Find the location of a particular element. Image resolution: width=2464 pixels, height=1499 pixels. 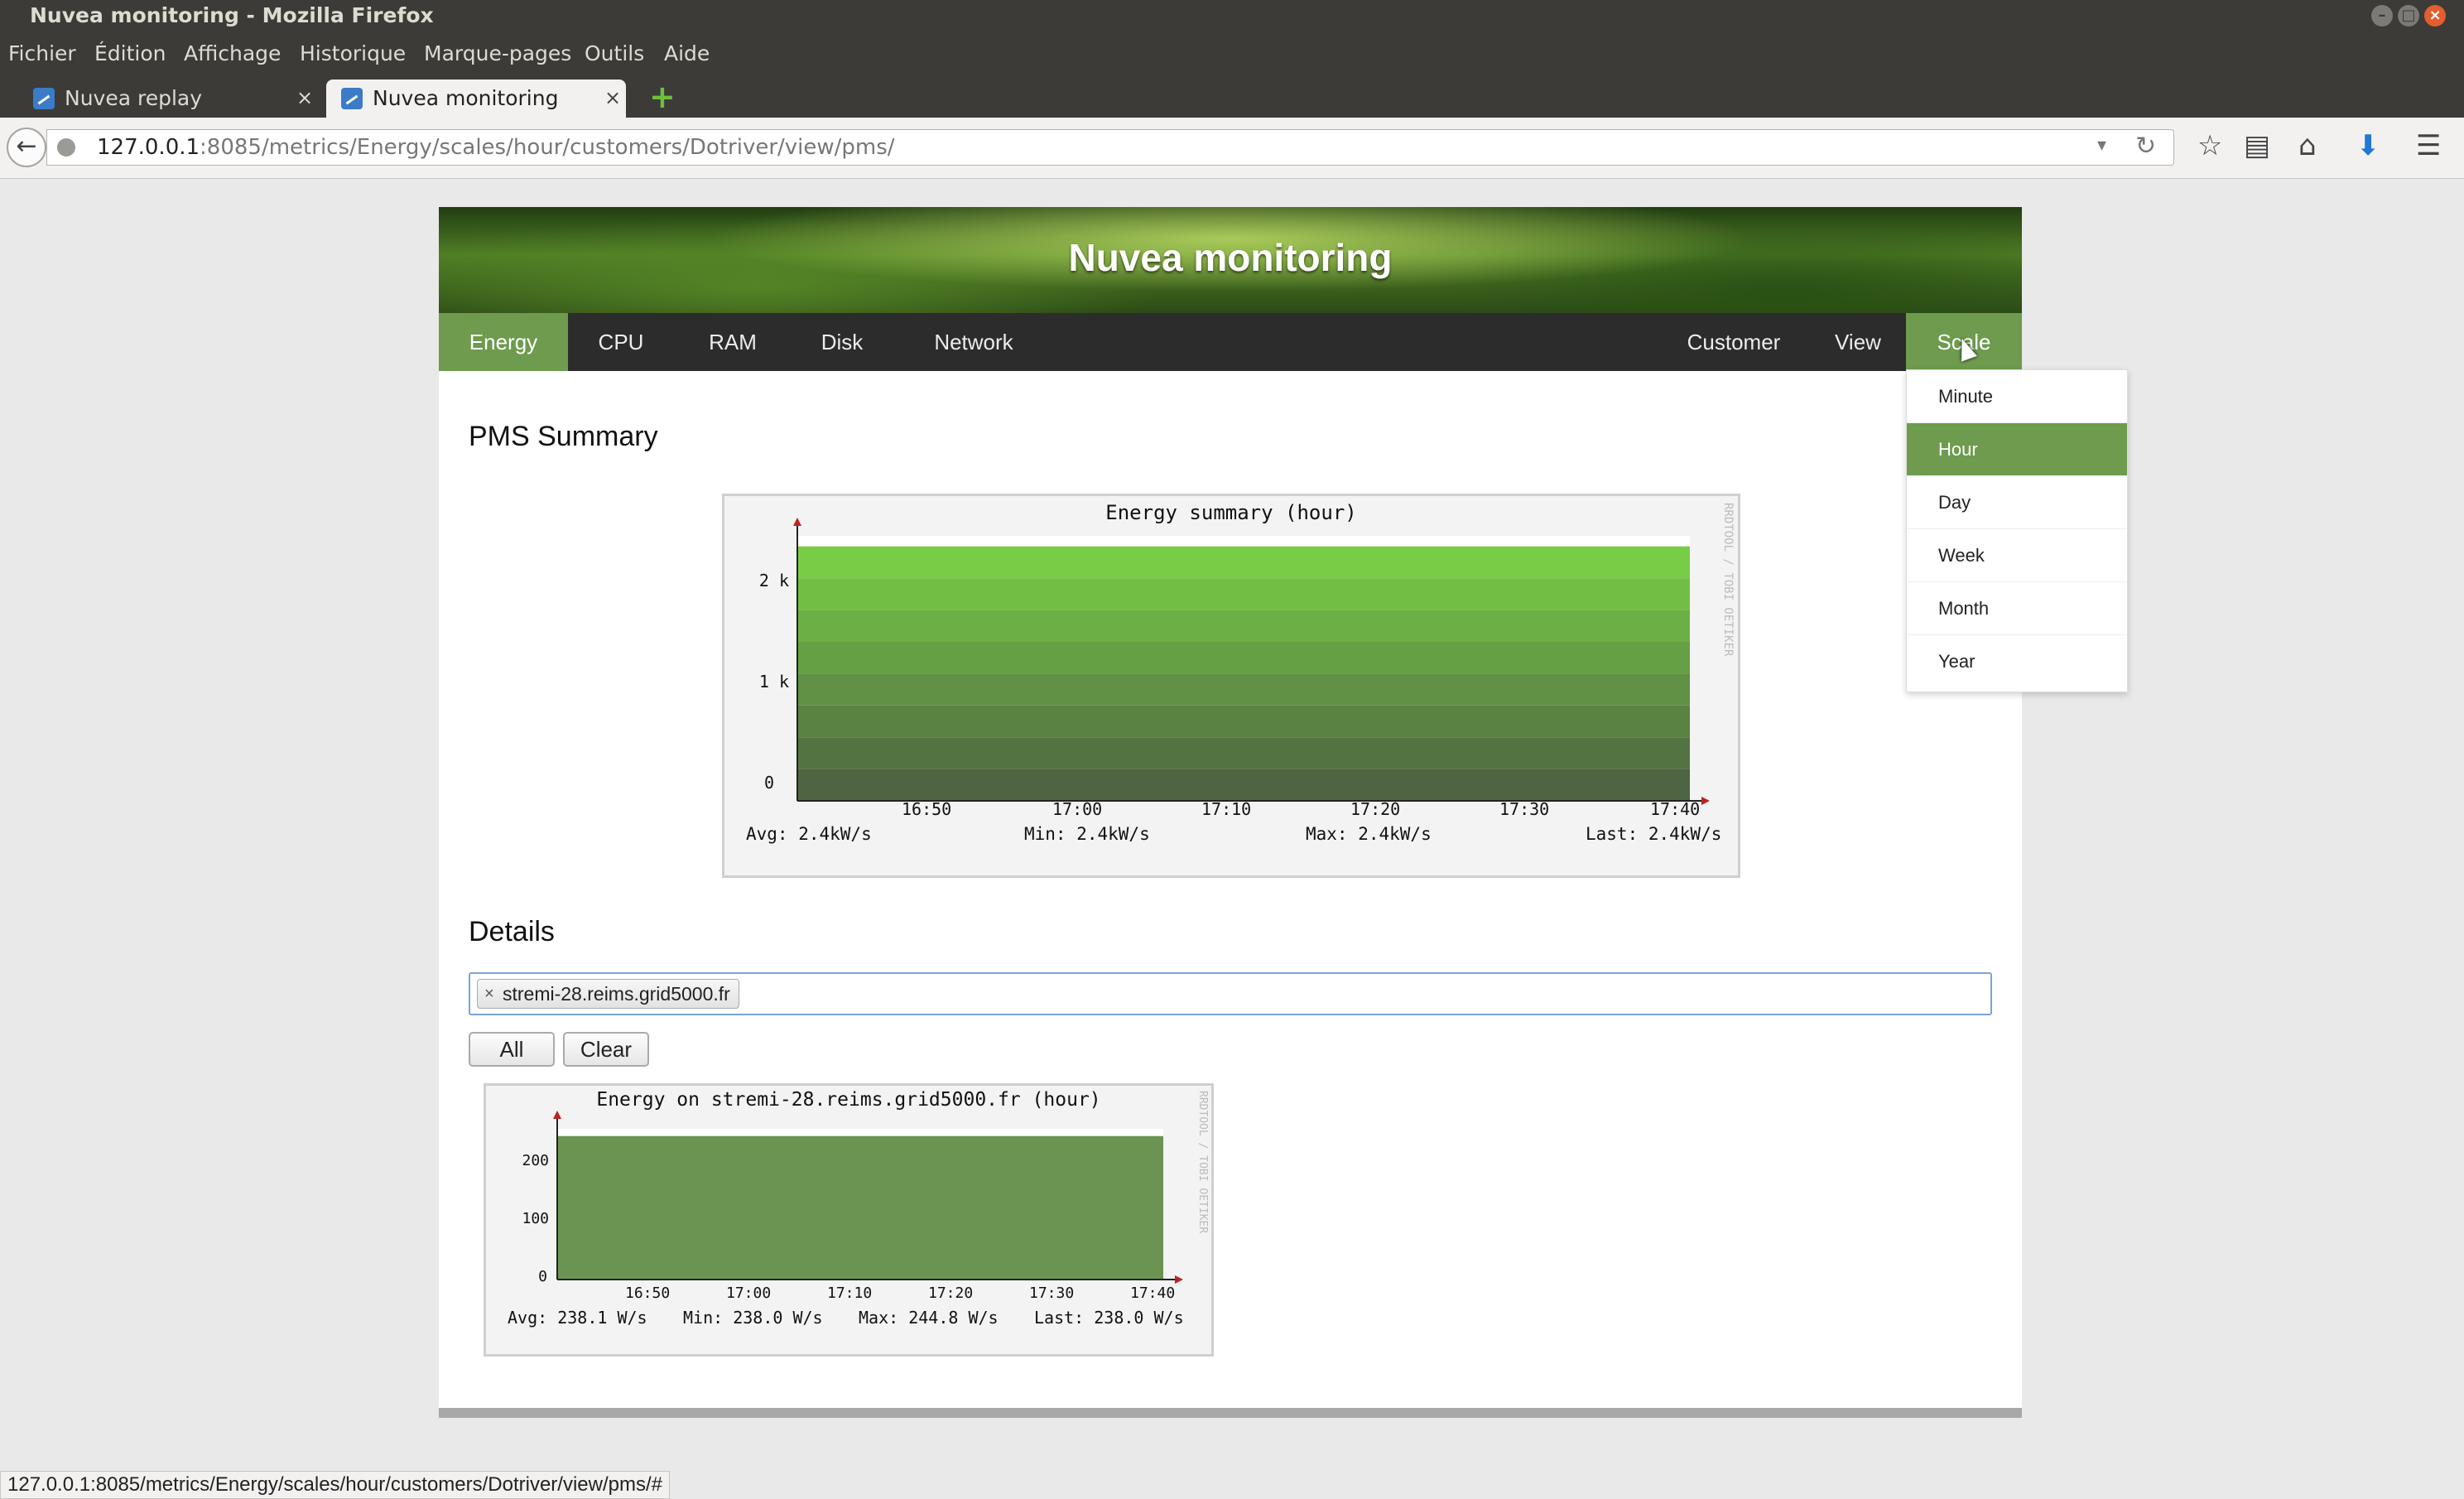

legend-avg: Avg: 238.1 W/s is located at coordinates (577, 1318).